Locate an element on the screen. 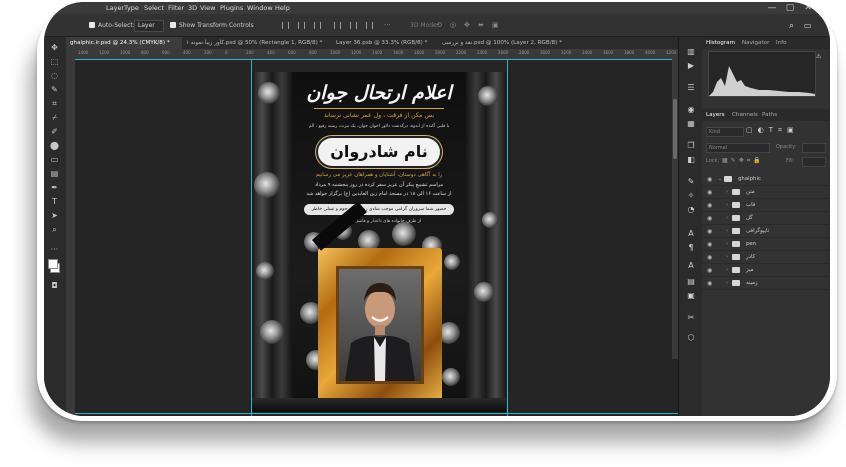 The width and height of the screenshot is (846, 467). chevron-down-icon: ⌄ is located at coordinates (720, 179).